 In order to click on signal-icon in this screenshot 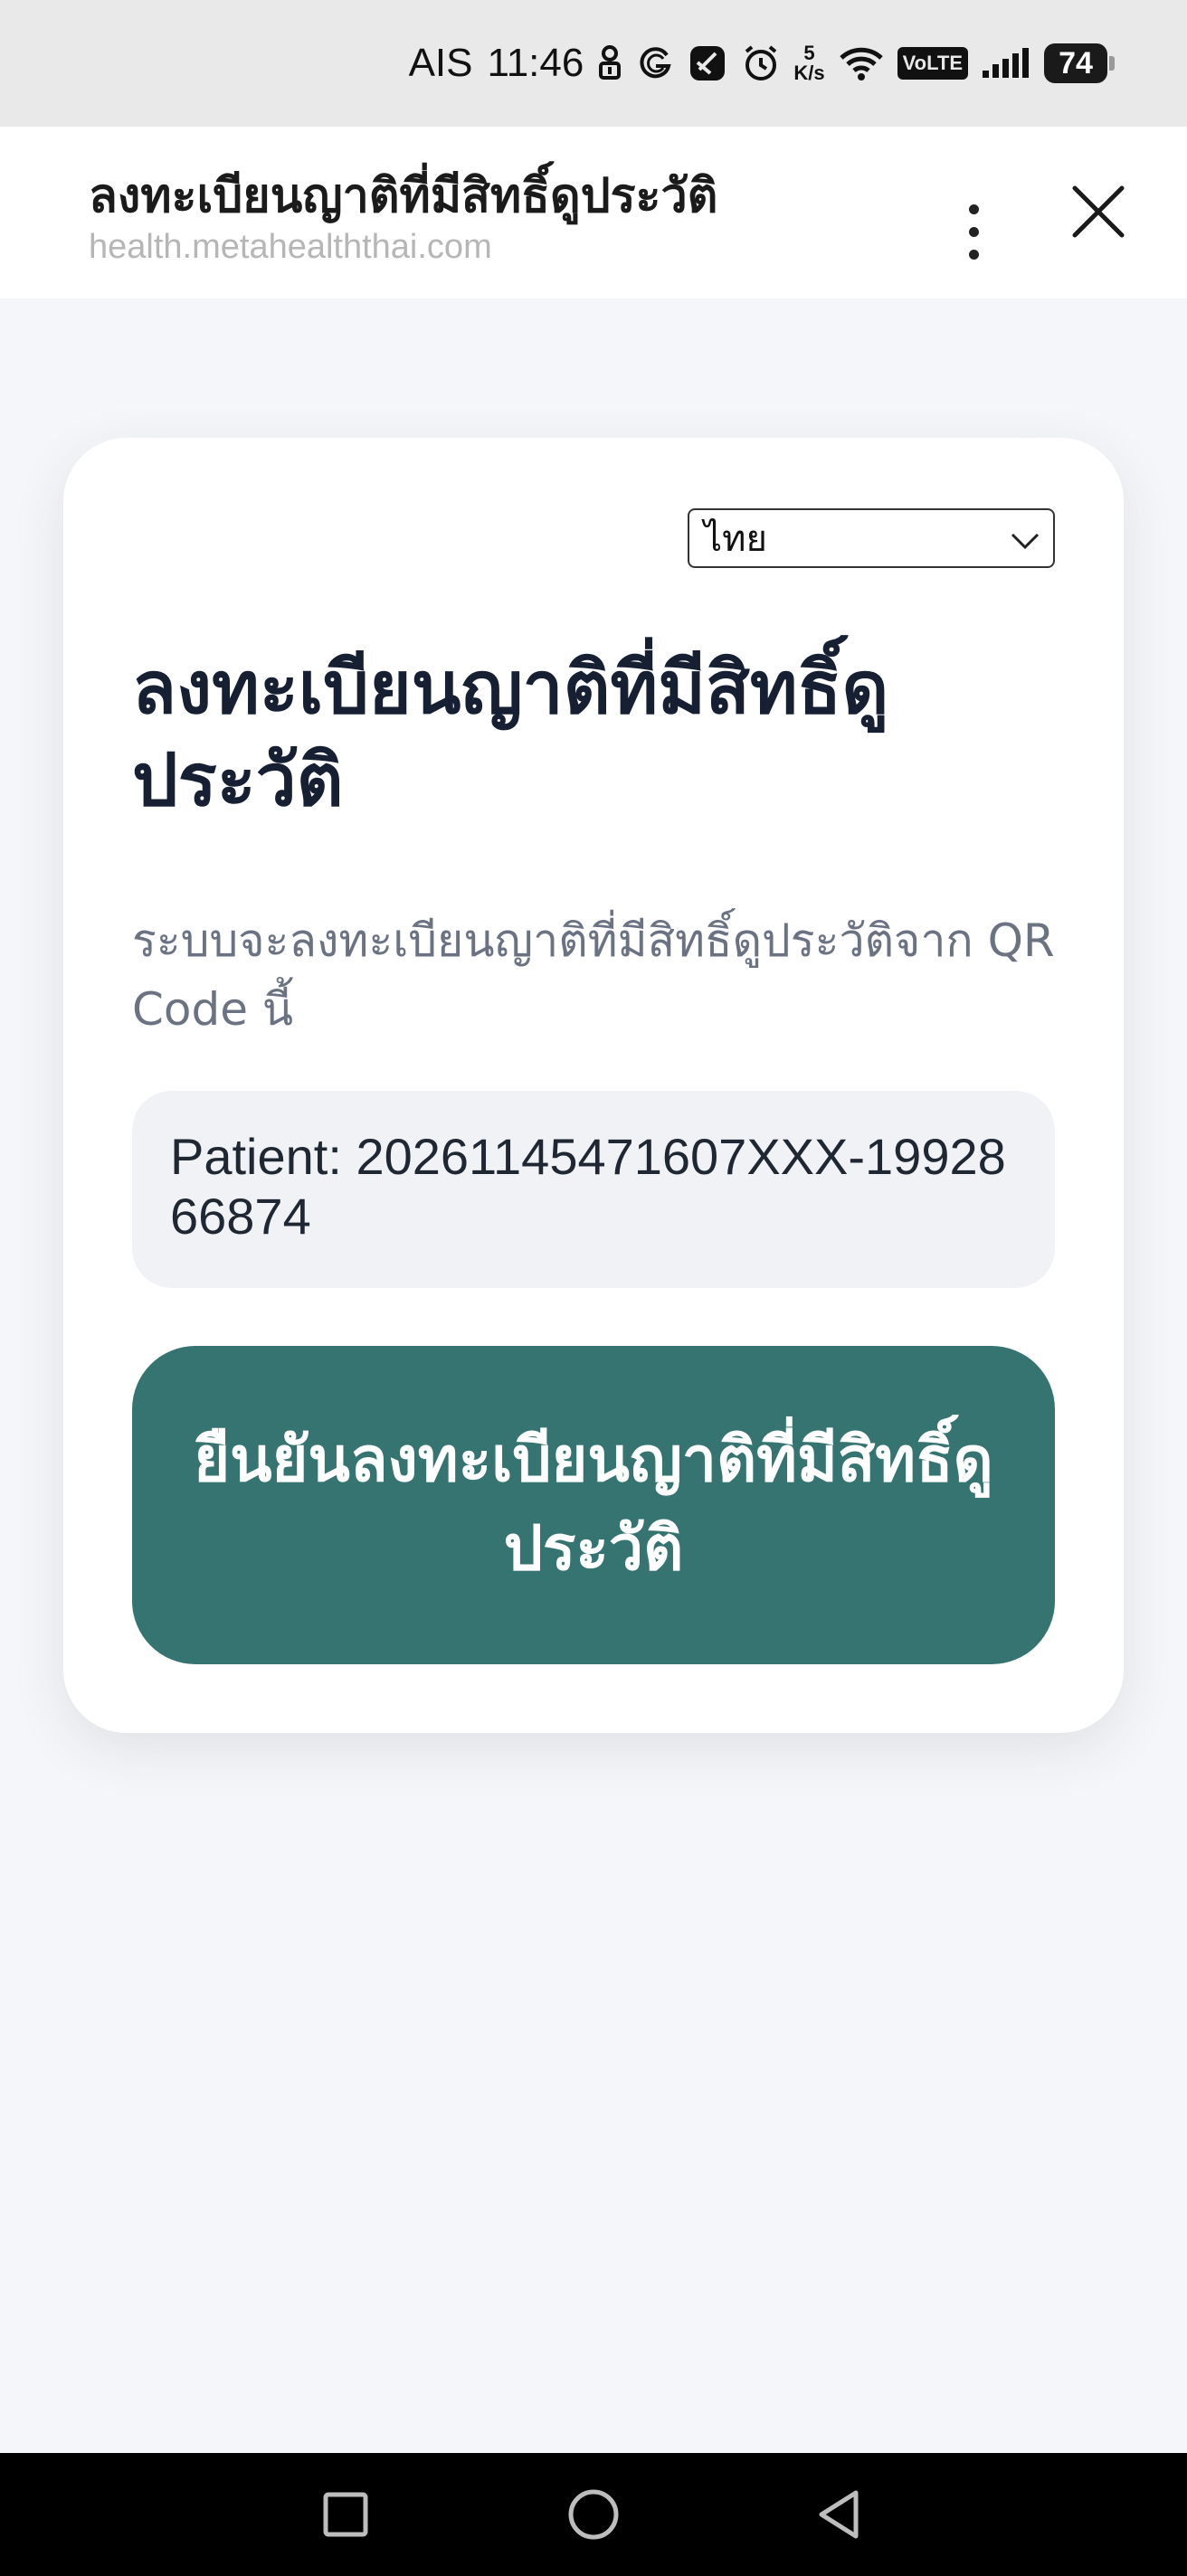, I will do `click(1006, 64)`.